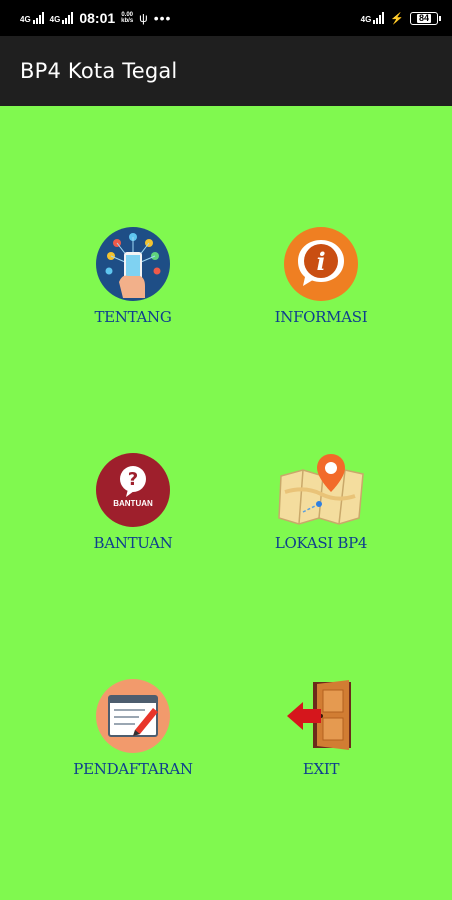  What do you see at coordinates (99, 71) in the screenshot?
I see `app-title: BP4 Kota Tegal` at bounding box center [99, 71].